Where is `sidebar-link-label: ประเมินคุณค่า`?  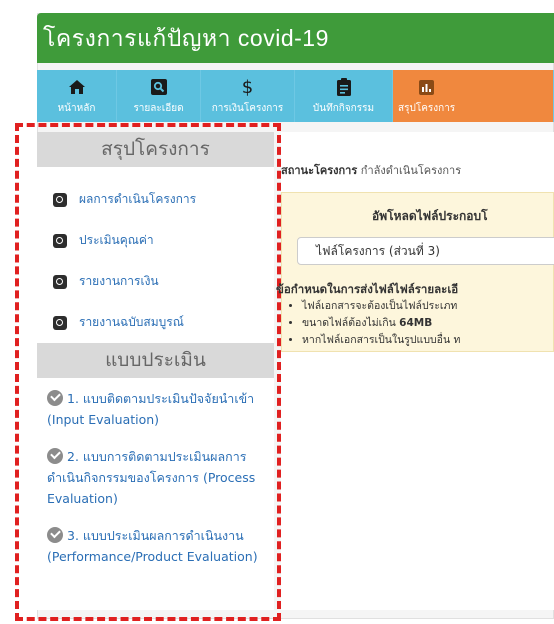 sidebar-link-label: ประเมินคุณค่า is located at coordinates (116, 240).